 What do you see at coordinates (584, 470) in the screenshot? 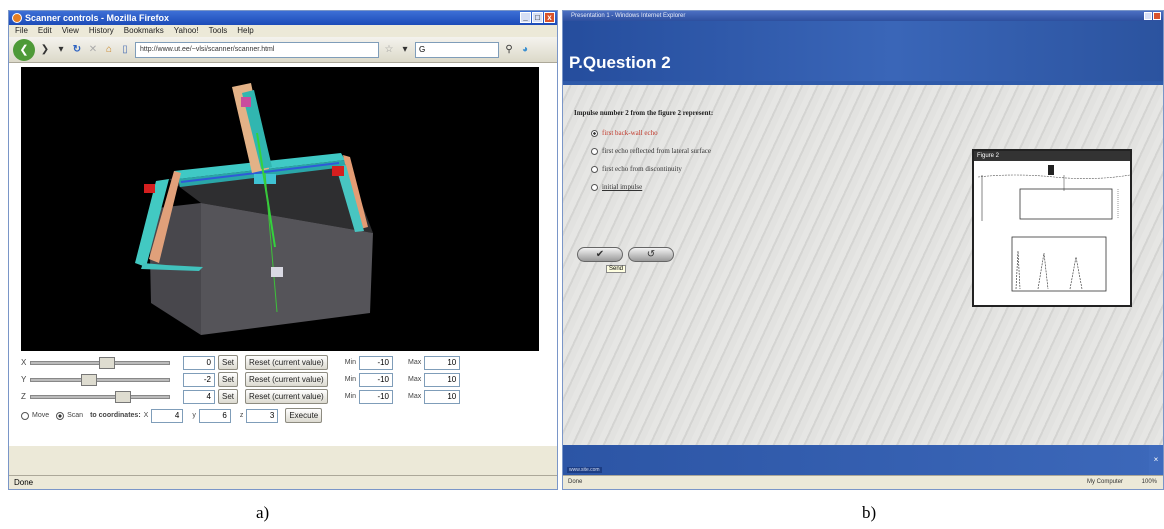
I see `footer-link: www.site.com` at bounding box center [584, 470].